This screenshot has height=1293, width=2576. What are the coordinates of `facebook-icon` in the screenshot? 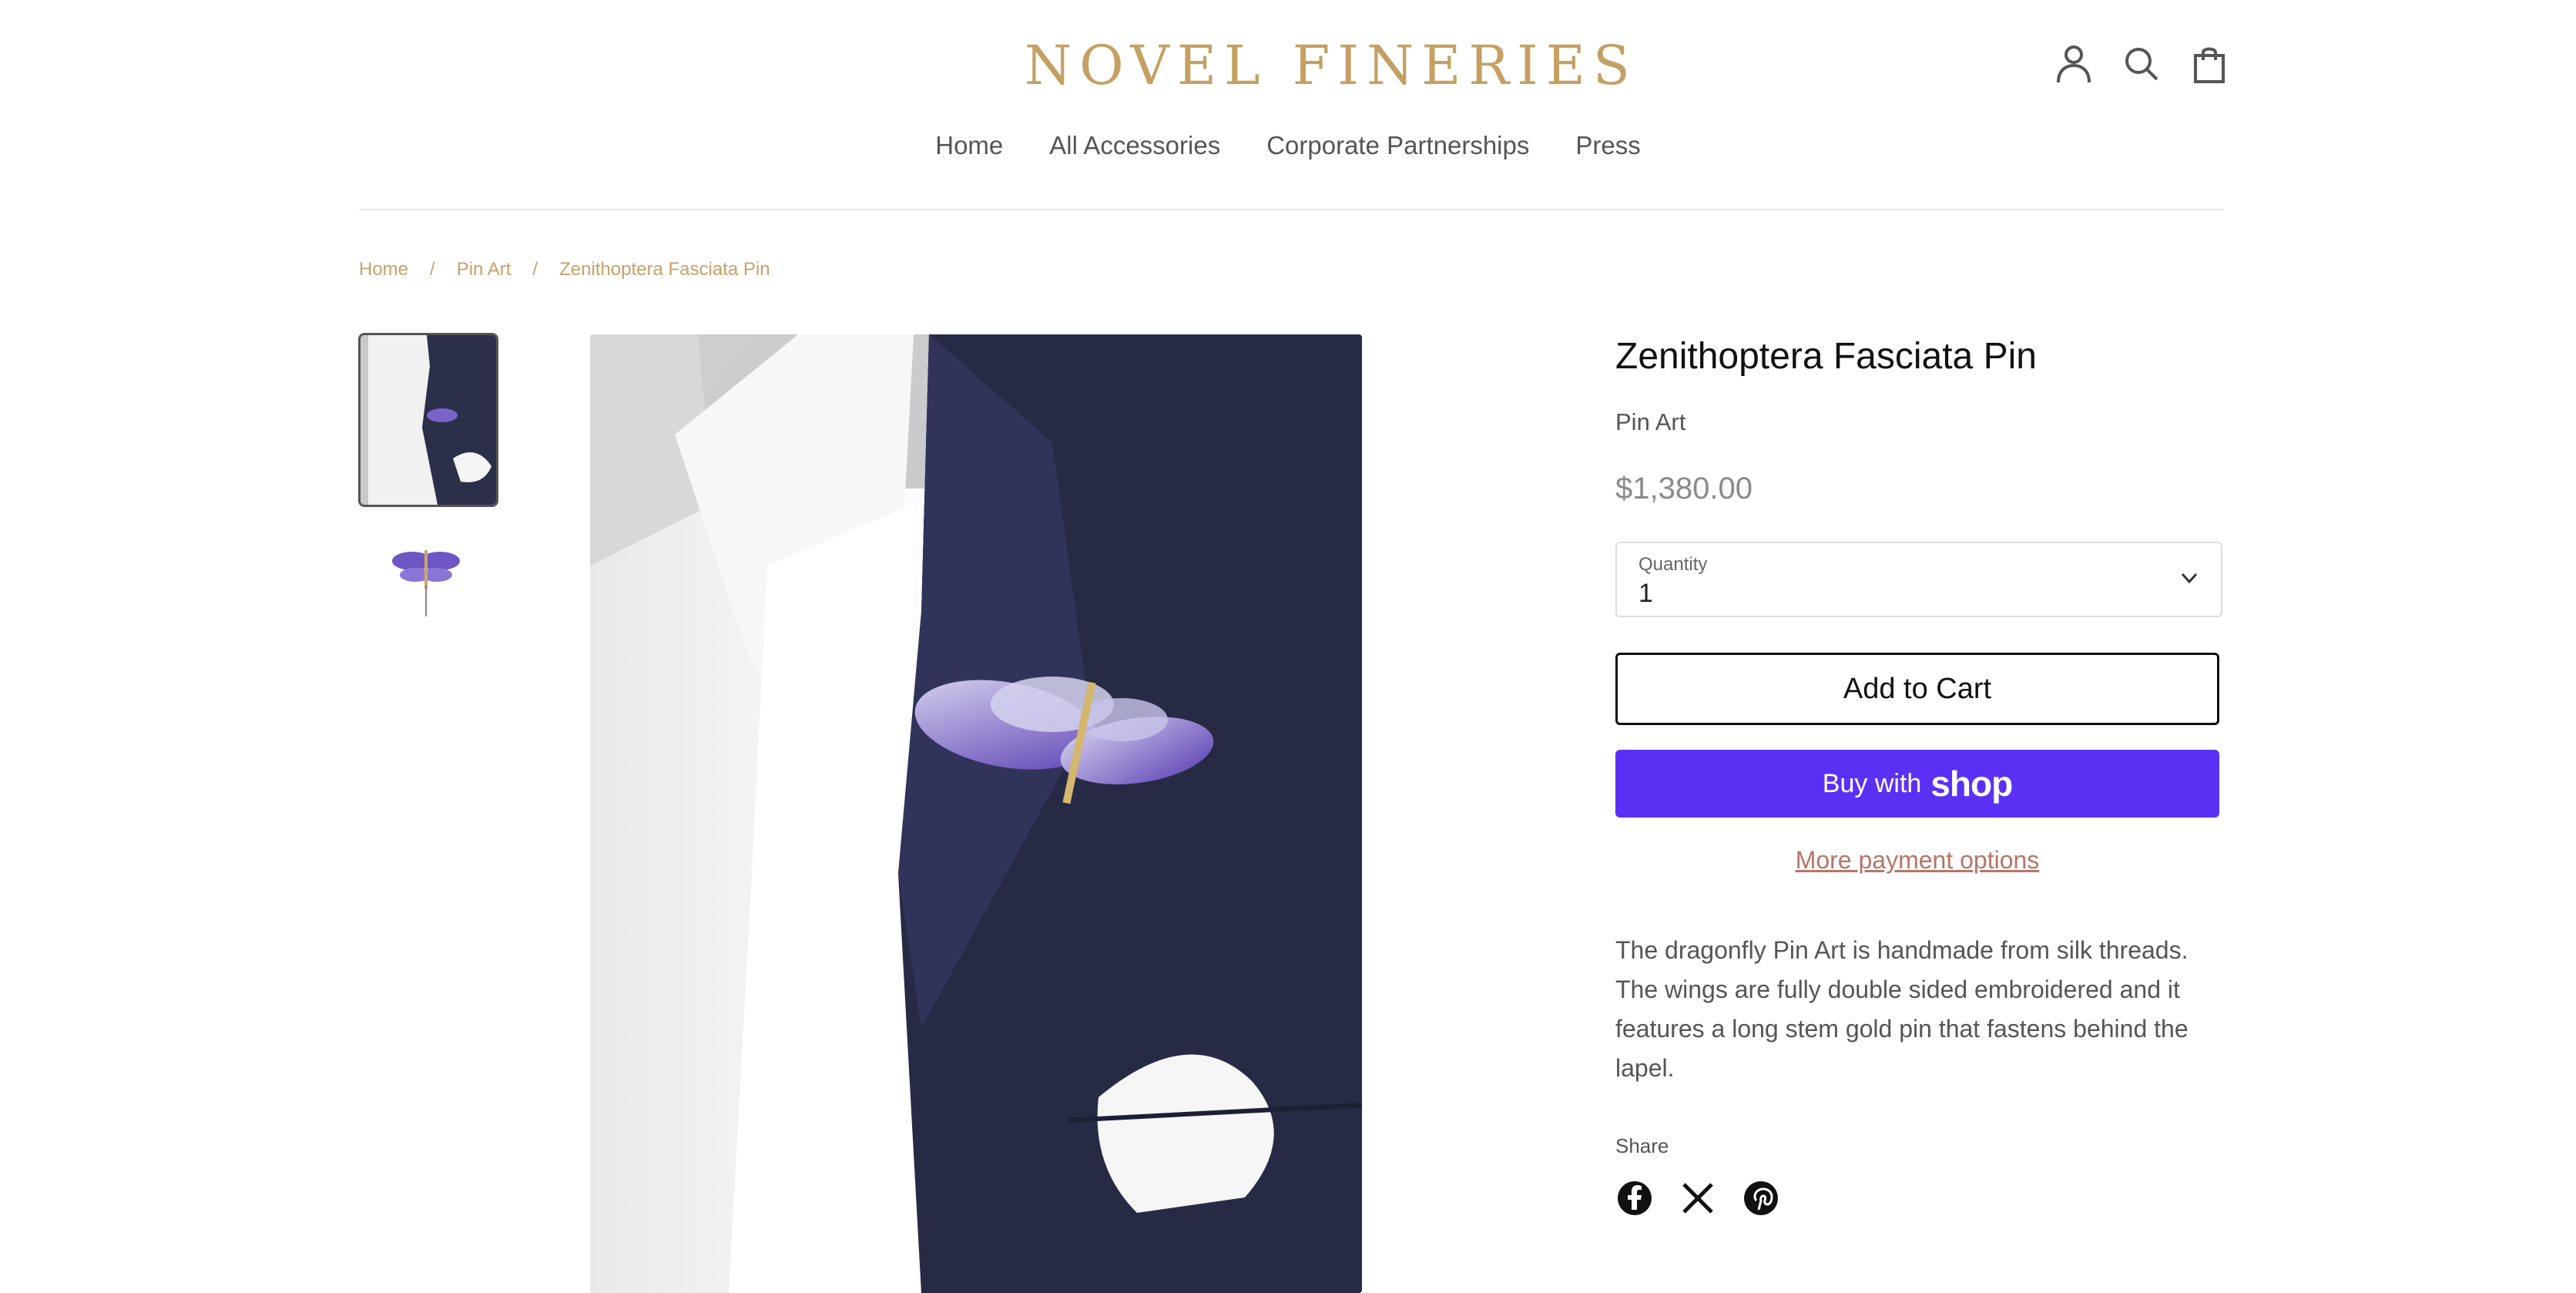 It's located at (1634, 1198).